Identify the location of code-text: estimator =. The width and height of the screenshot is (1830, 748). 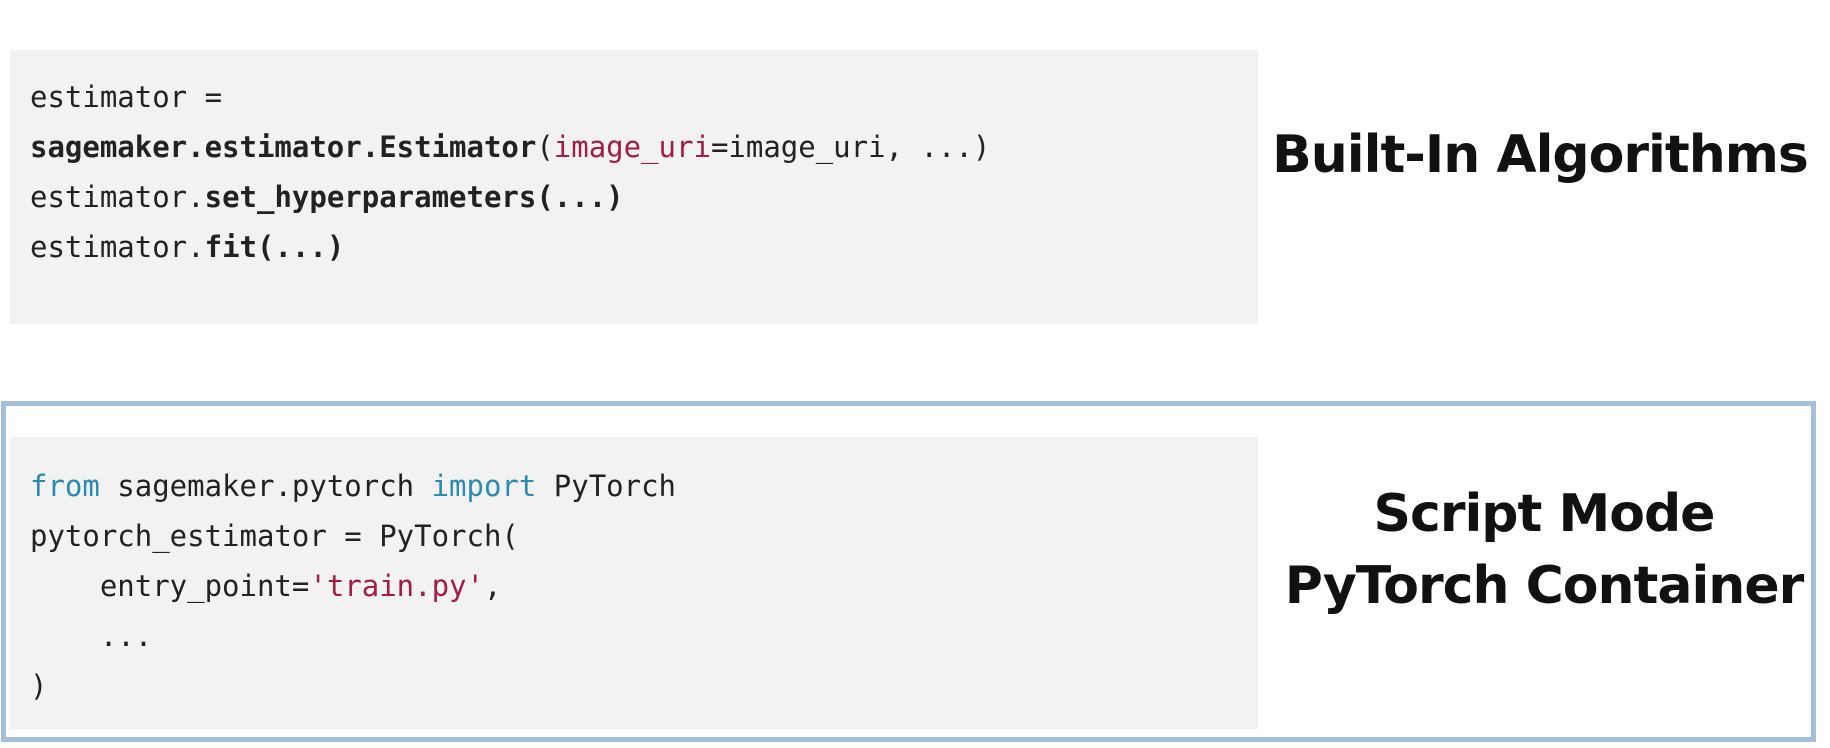
(126, 97).